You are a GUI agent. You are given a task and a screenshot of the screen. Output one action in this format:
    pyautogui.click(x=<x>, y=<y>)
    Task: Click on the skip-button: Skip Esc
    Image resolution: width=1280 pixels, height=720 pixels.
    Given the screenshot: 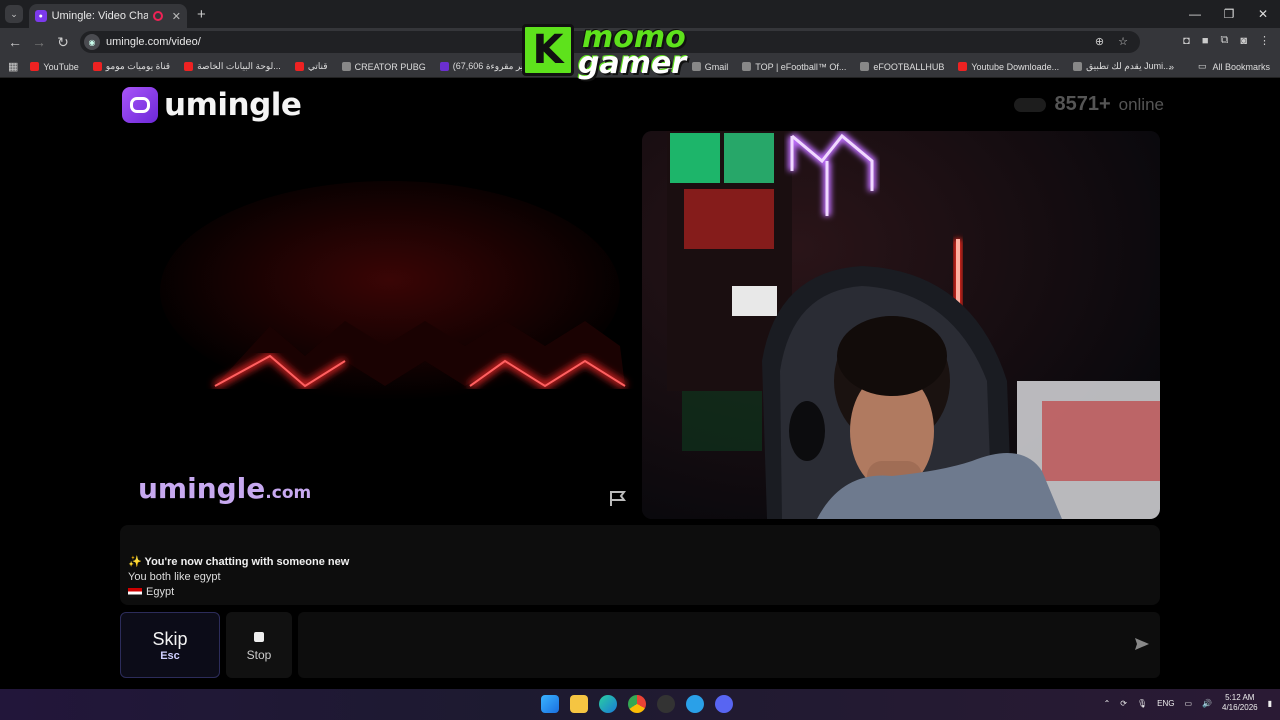 What is the action you would take?
    pyautogui.click(x=170, y=645)
    